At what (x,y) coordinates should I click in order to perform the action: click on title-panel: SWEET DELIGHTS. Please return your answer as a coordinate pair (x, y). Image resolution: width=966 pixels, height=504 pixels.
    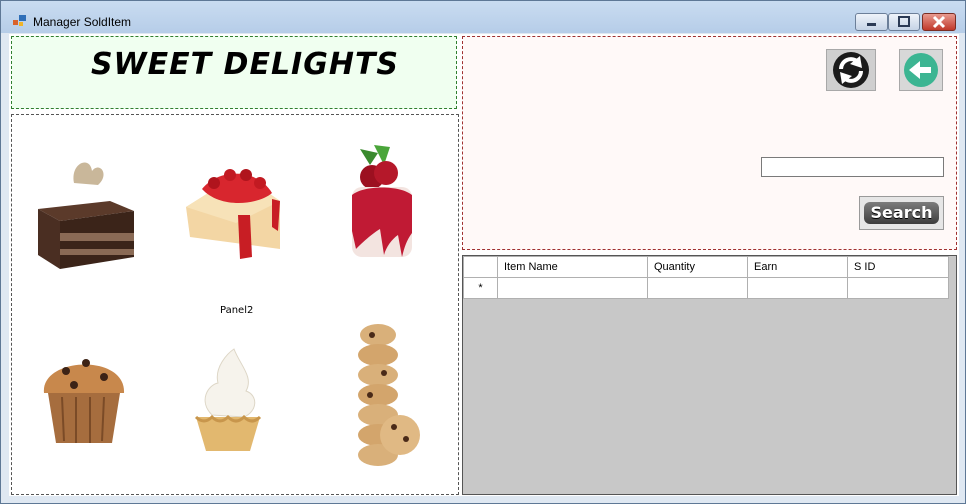
    Looking at the image, I should click on (234, 72).